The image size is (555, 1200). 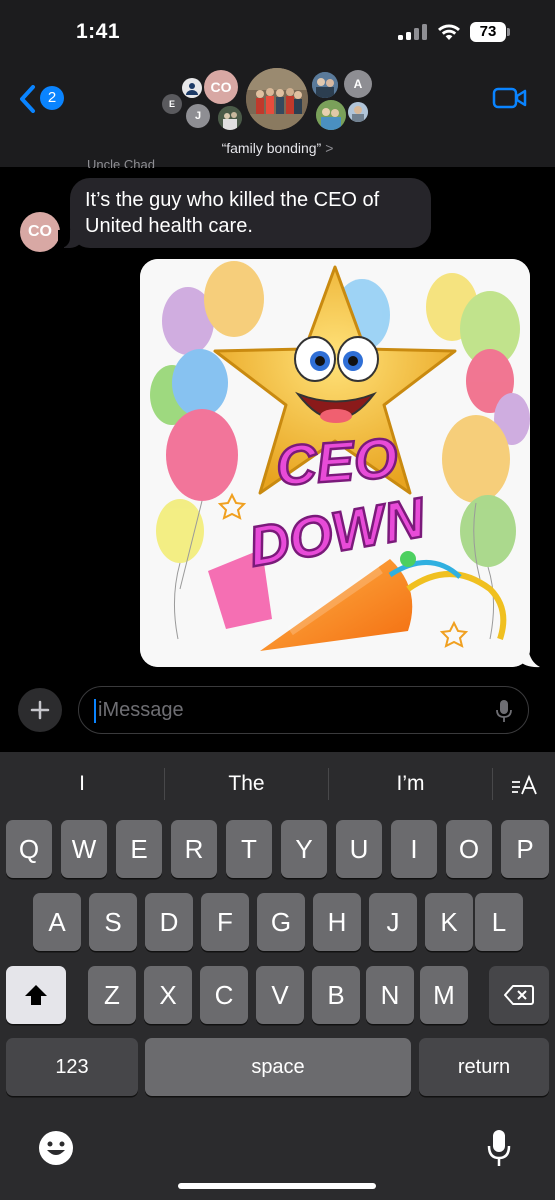 What do you see at coordinates (529, 658) in the screenshot?
I see `bubble-tail` at bounding box center [529, 658].